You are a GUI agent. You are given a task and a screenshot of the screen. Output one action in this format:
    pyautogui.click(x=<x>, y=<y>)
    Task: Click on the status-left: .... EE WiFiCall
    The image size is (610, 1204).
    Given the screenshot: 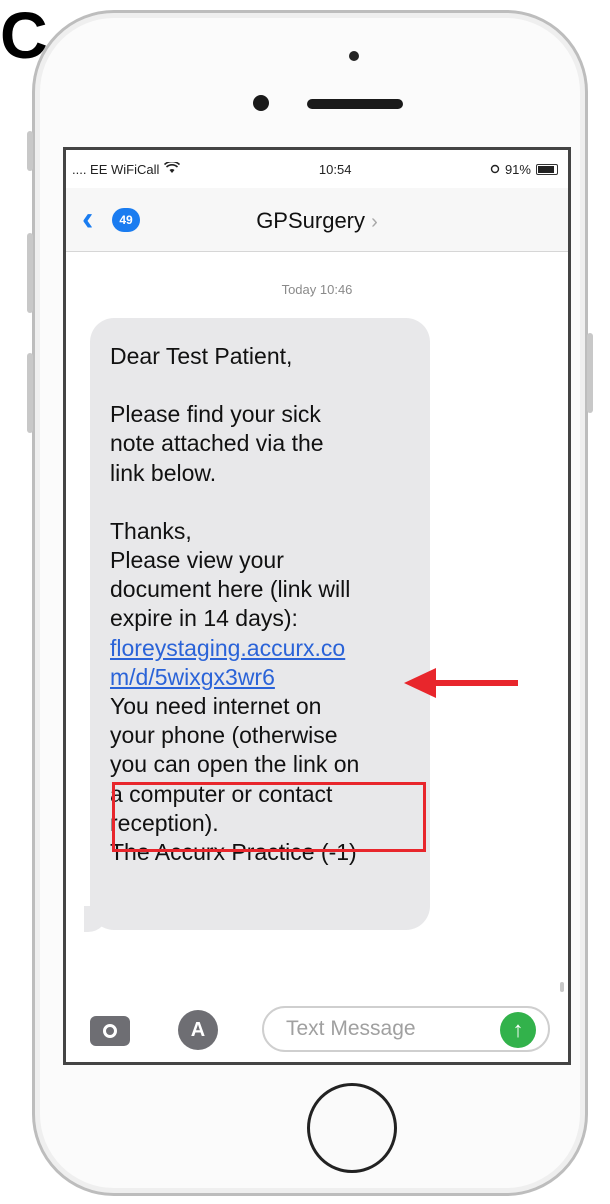 What is the action you would take?
    pyautogui.click(x=126, y=168)
    